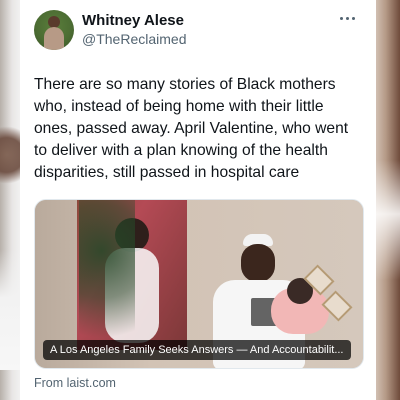 The width and height of the screenshot is (400, 400). Describe the element at coordinates (387, 200) in the screenshot. I see `background-right-blur` at that location.